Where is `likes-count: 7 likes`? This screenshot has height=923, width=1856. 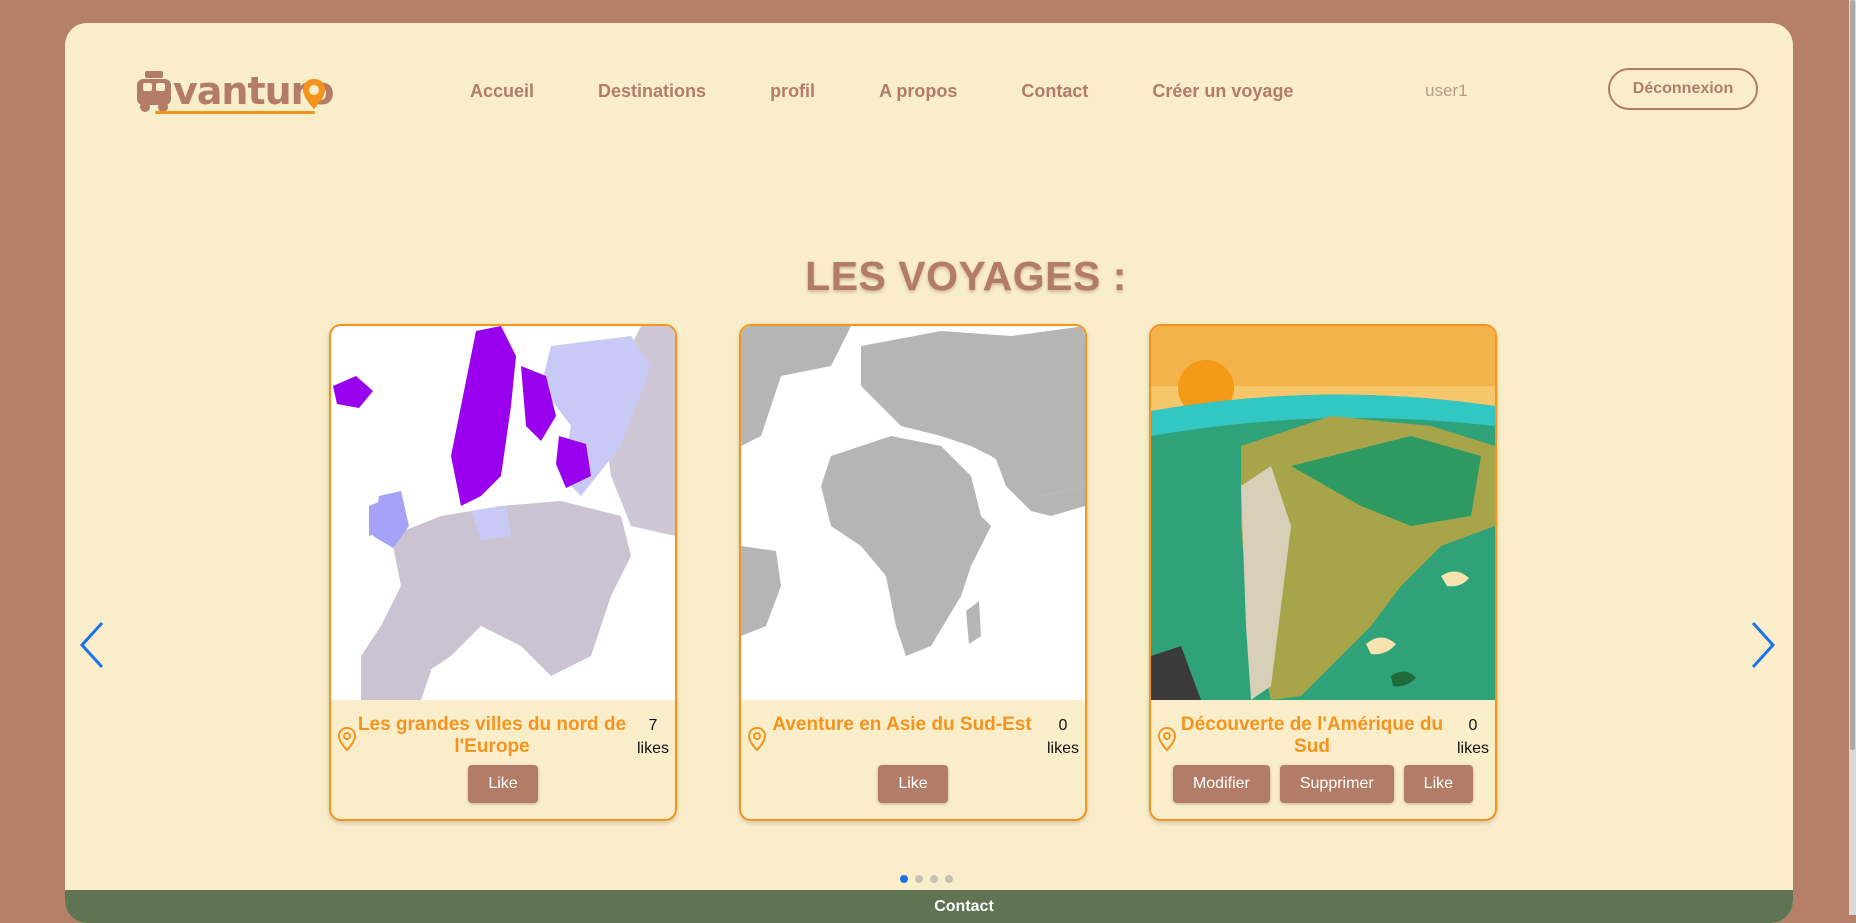 likes-count: 7 likes is located at coordinates (653, 737).